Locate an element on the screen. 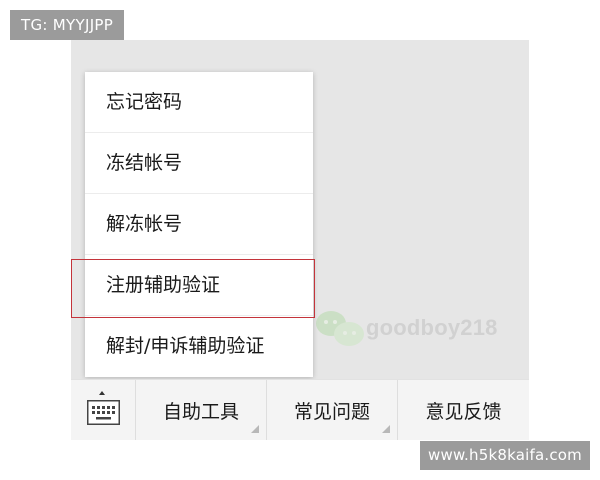 This screenshot has height=480, width=600. tag-badge: TG: MYYJJPP is located at coordinates (67, 25).